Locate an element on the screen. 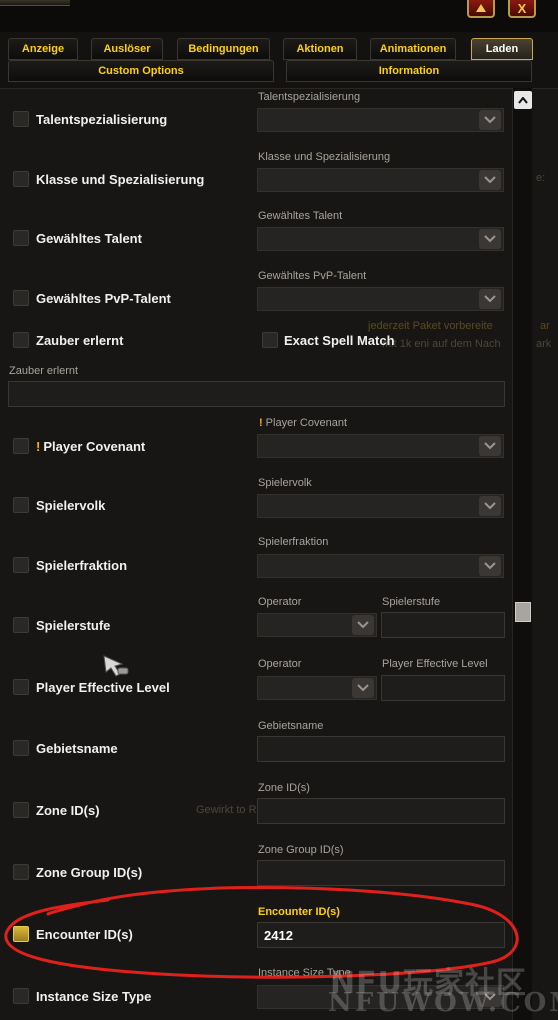 This screenshot has height=1020, width=558. class-spec-label: Klasse und Spezialisierung is located at coordinates (120, 179).